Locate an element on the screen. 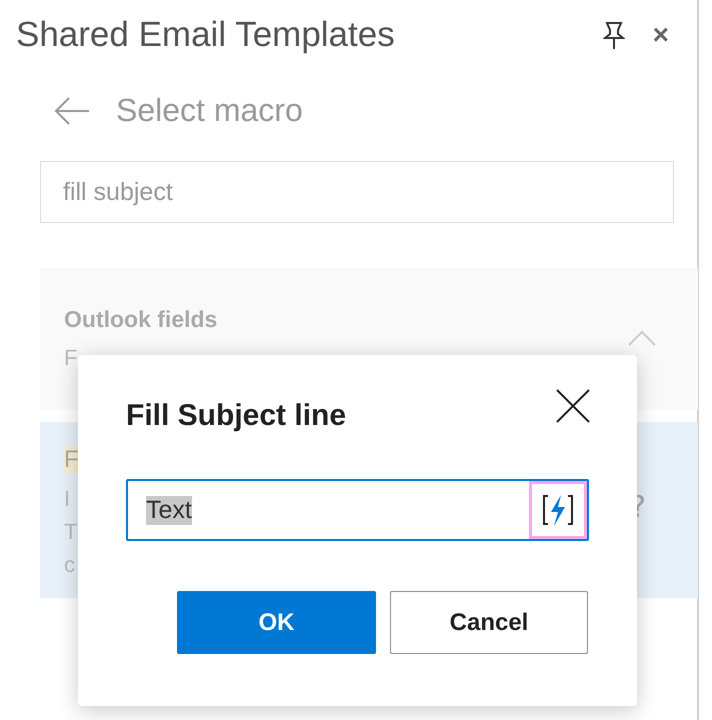  macro-name: F is located at coordinates (71, 459).